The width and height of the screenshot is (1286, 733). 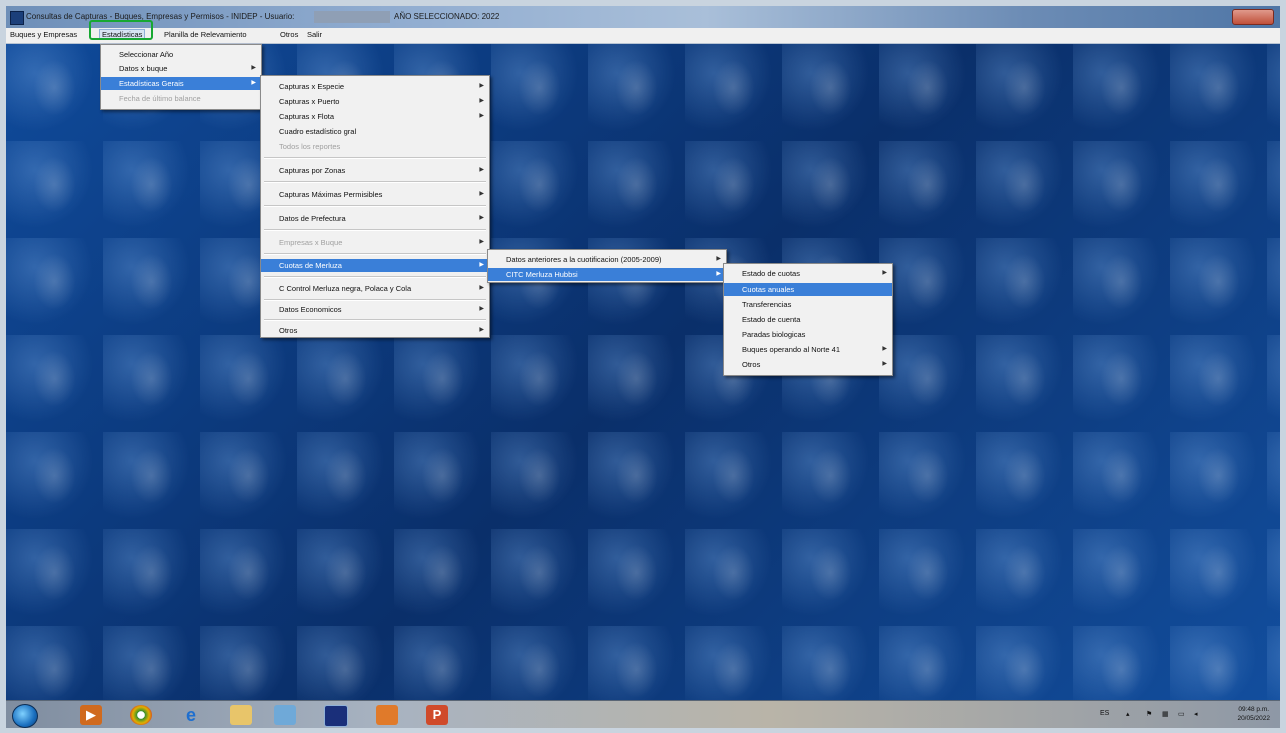 What do you see at coordinates (1253, 17) in the screenshot?
I see `close-button` at bounding box center [1253, 17].